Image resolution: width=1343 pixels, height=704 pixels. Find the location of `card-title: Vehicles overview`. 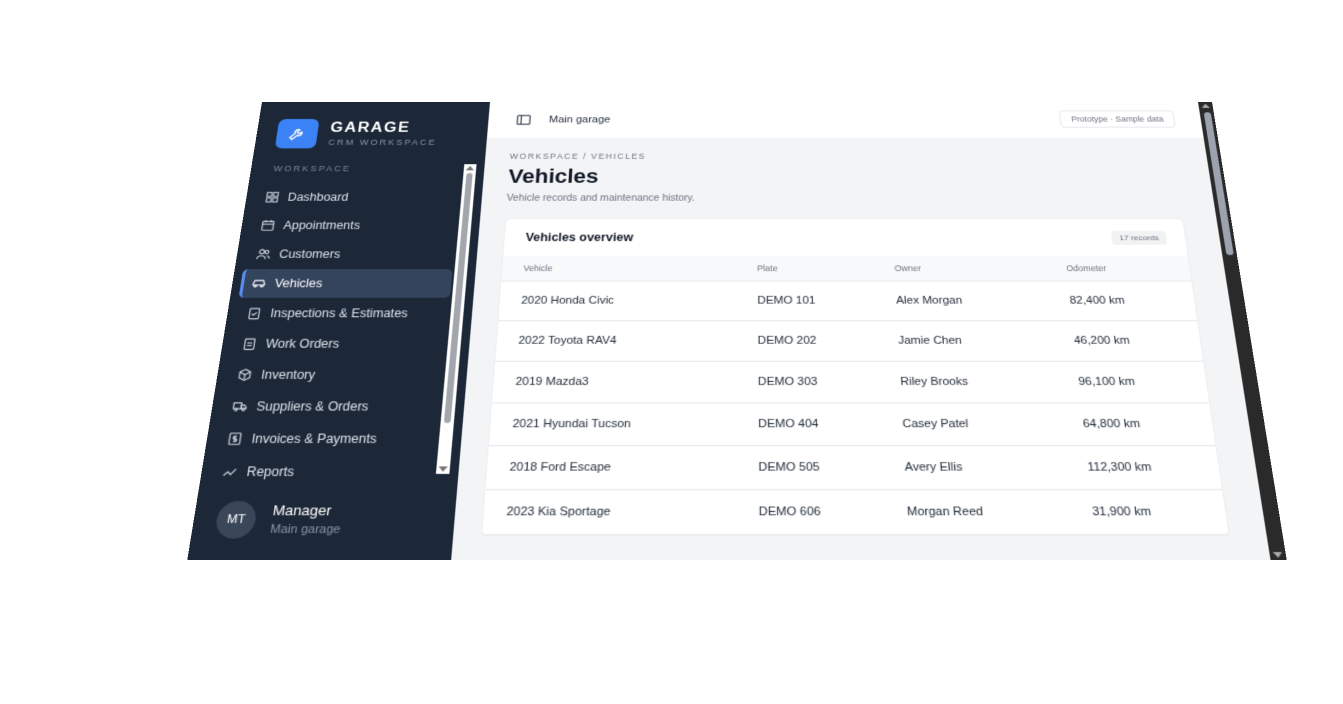

card-title: Vehicles overview is located at coordinates (579, 237).